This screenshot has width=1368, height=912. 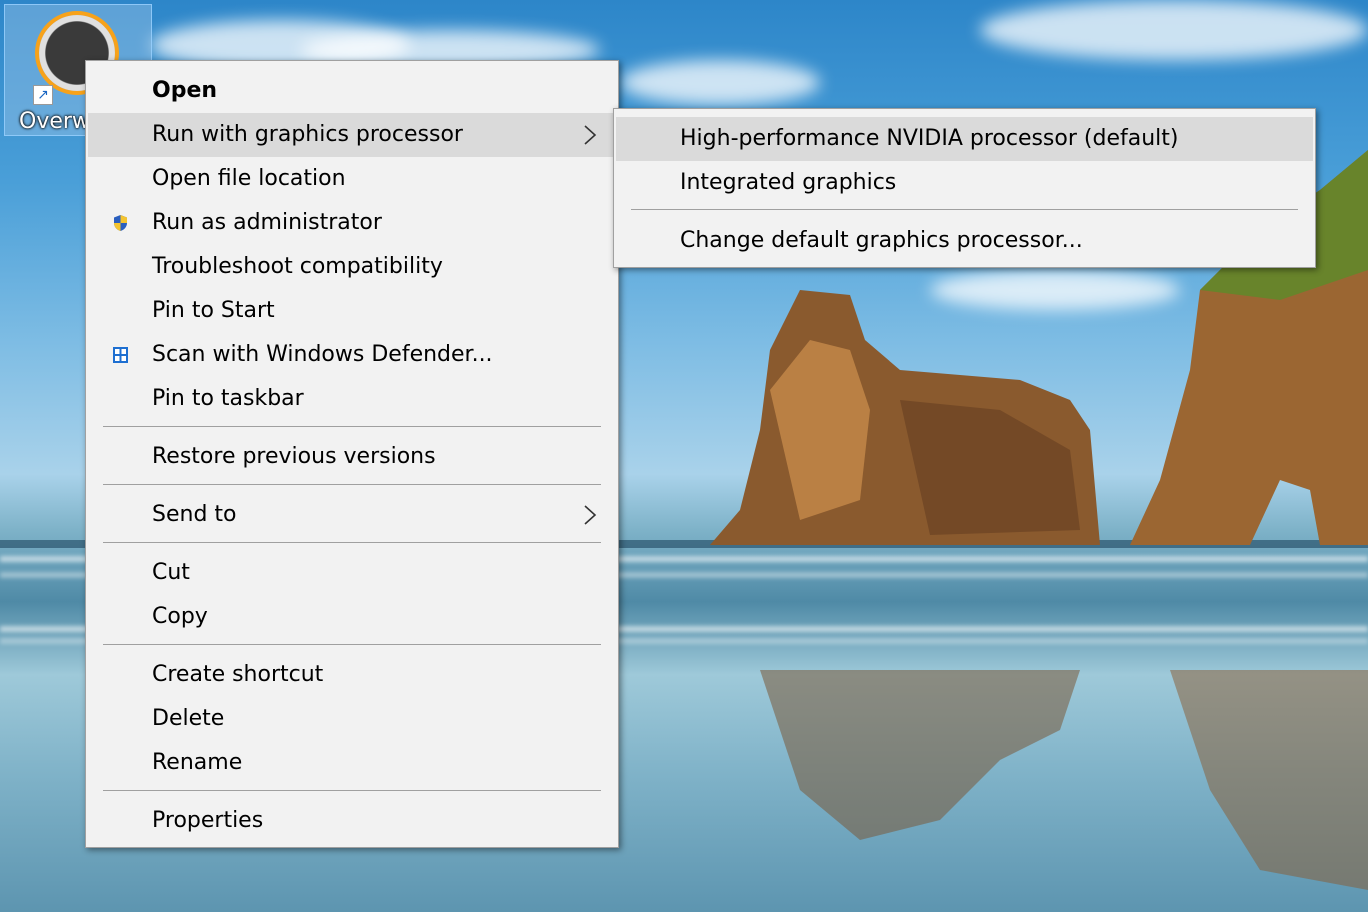 What do you see at coordinates (249, 178) in the screenshot?
I see `menu-item-label: Open file location` at bounding box center [249, 178].